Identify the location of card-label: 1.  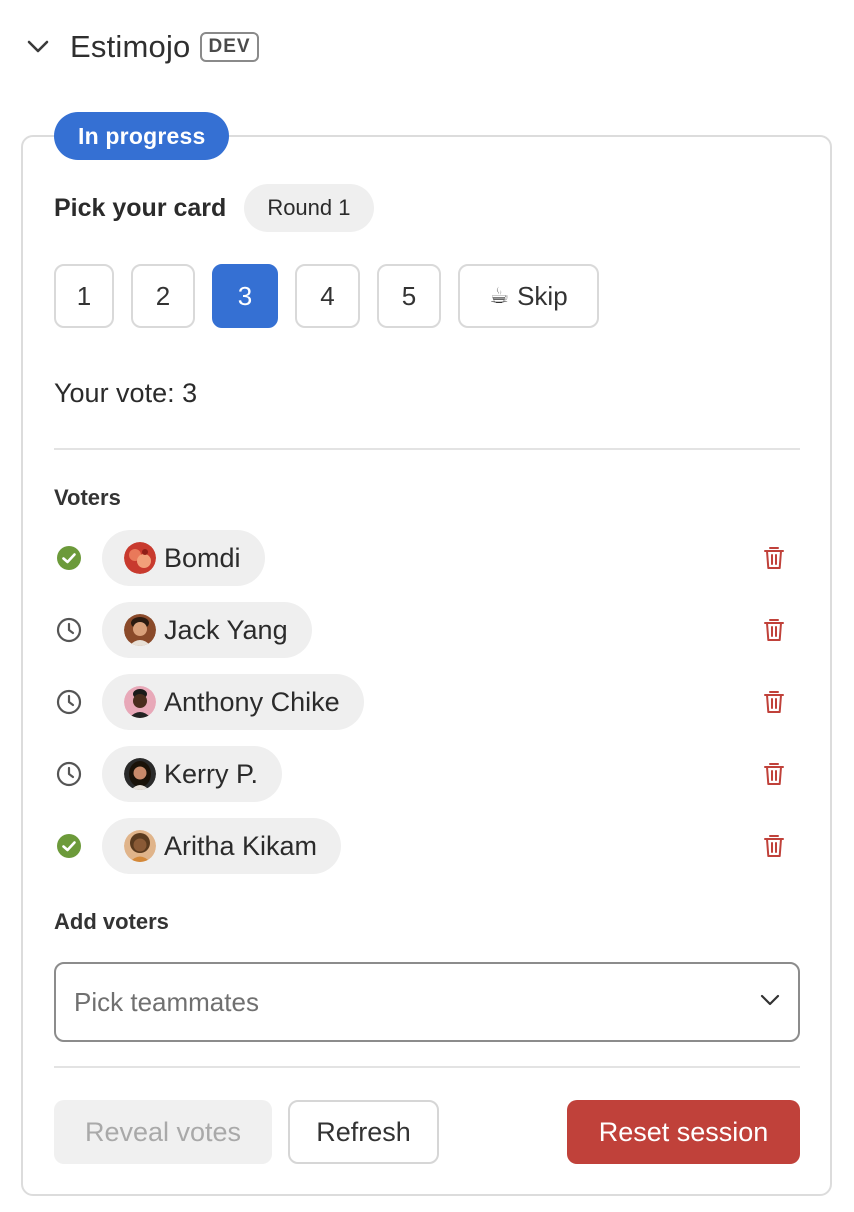
(84, 295).